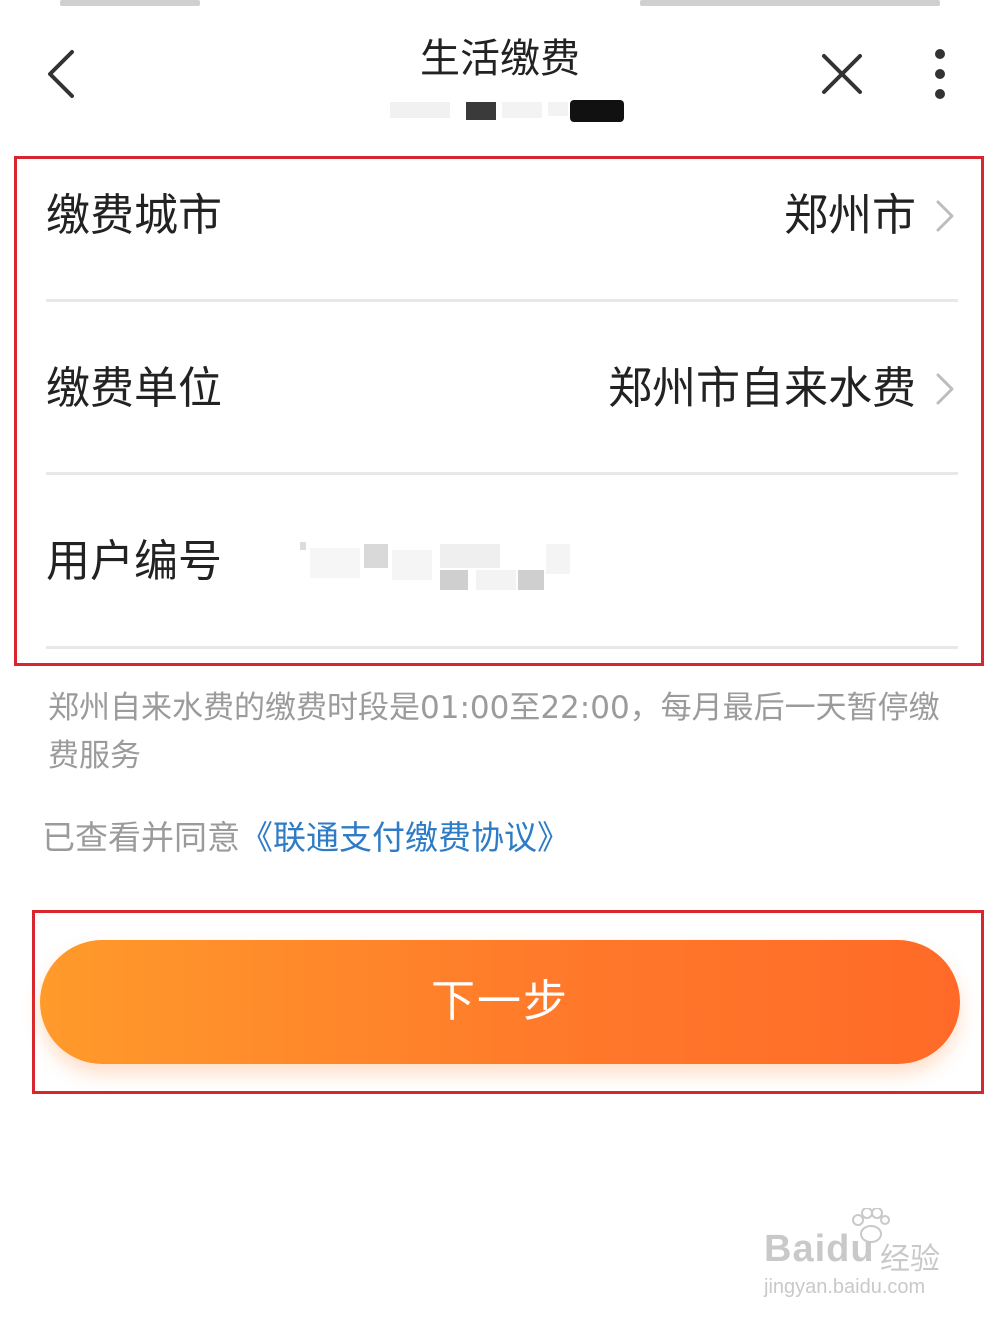  I want to click on payee-unit-value: 郑州市自来水费, so click(762, 388).